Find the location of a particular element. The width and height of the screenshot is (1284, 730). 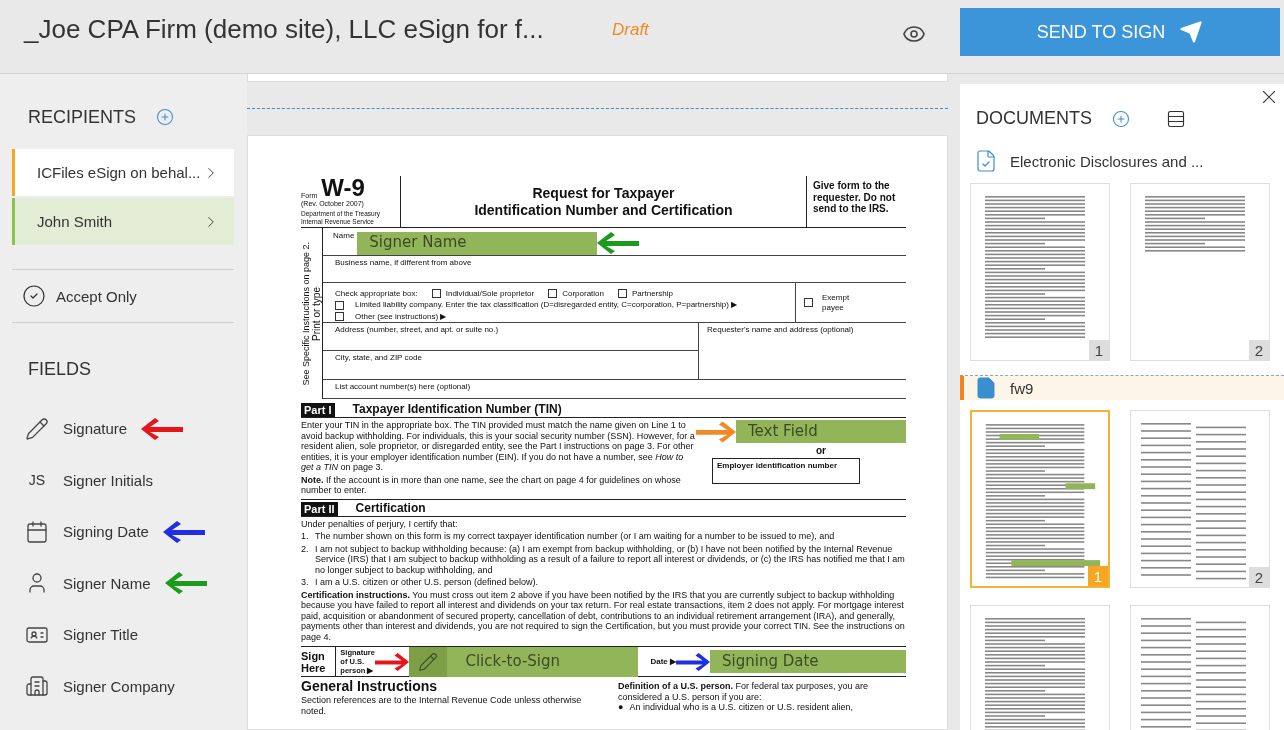

side-label: See Specific Instructions on page 2. is located at coordinates (305, 313).